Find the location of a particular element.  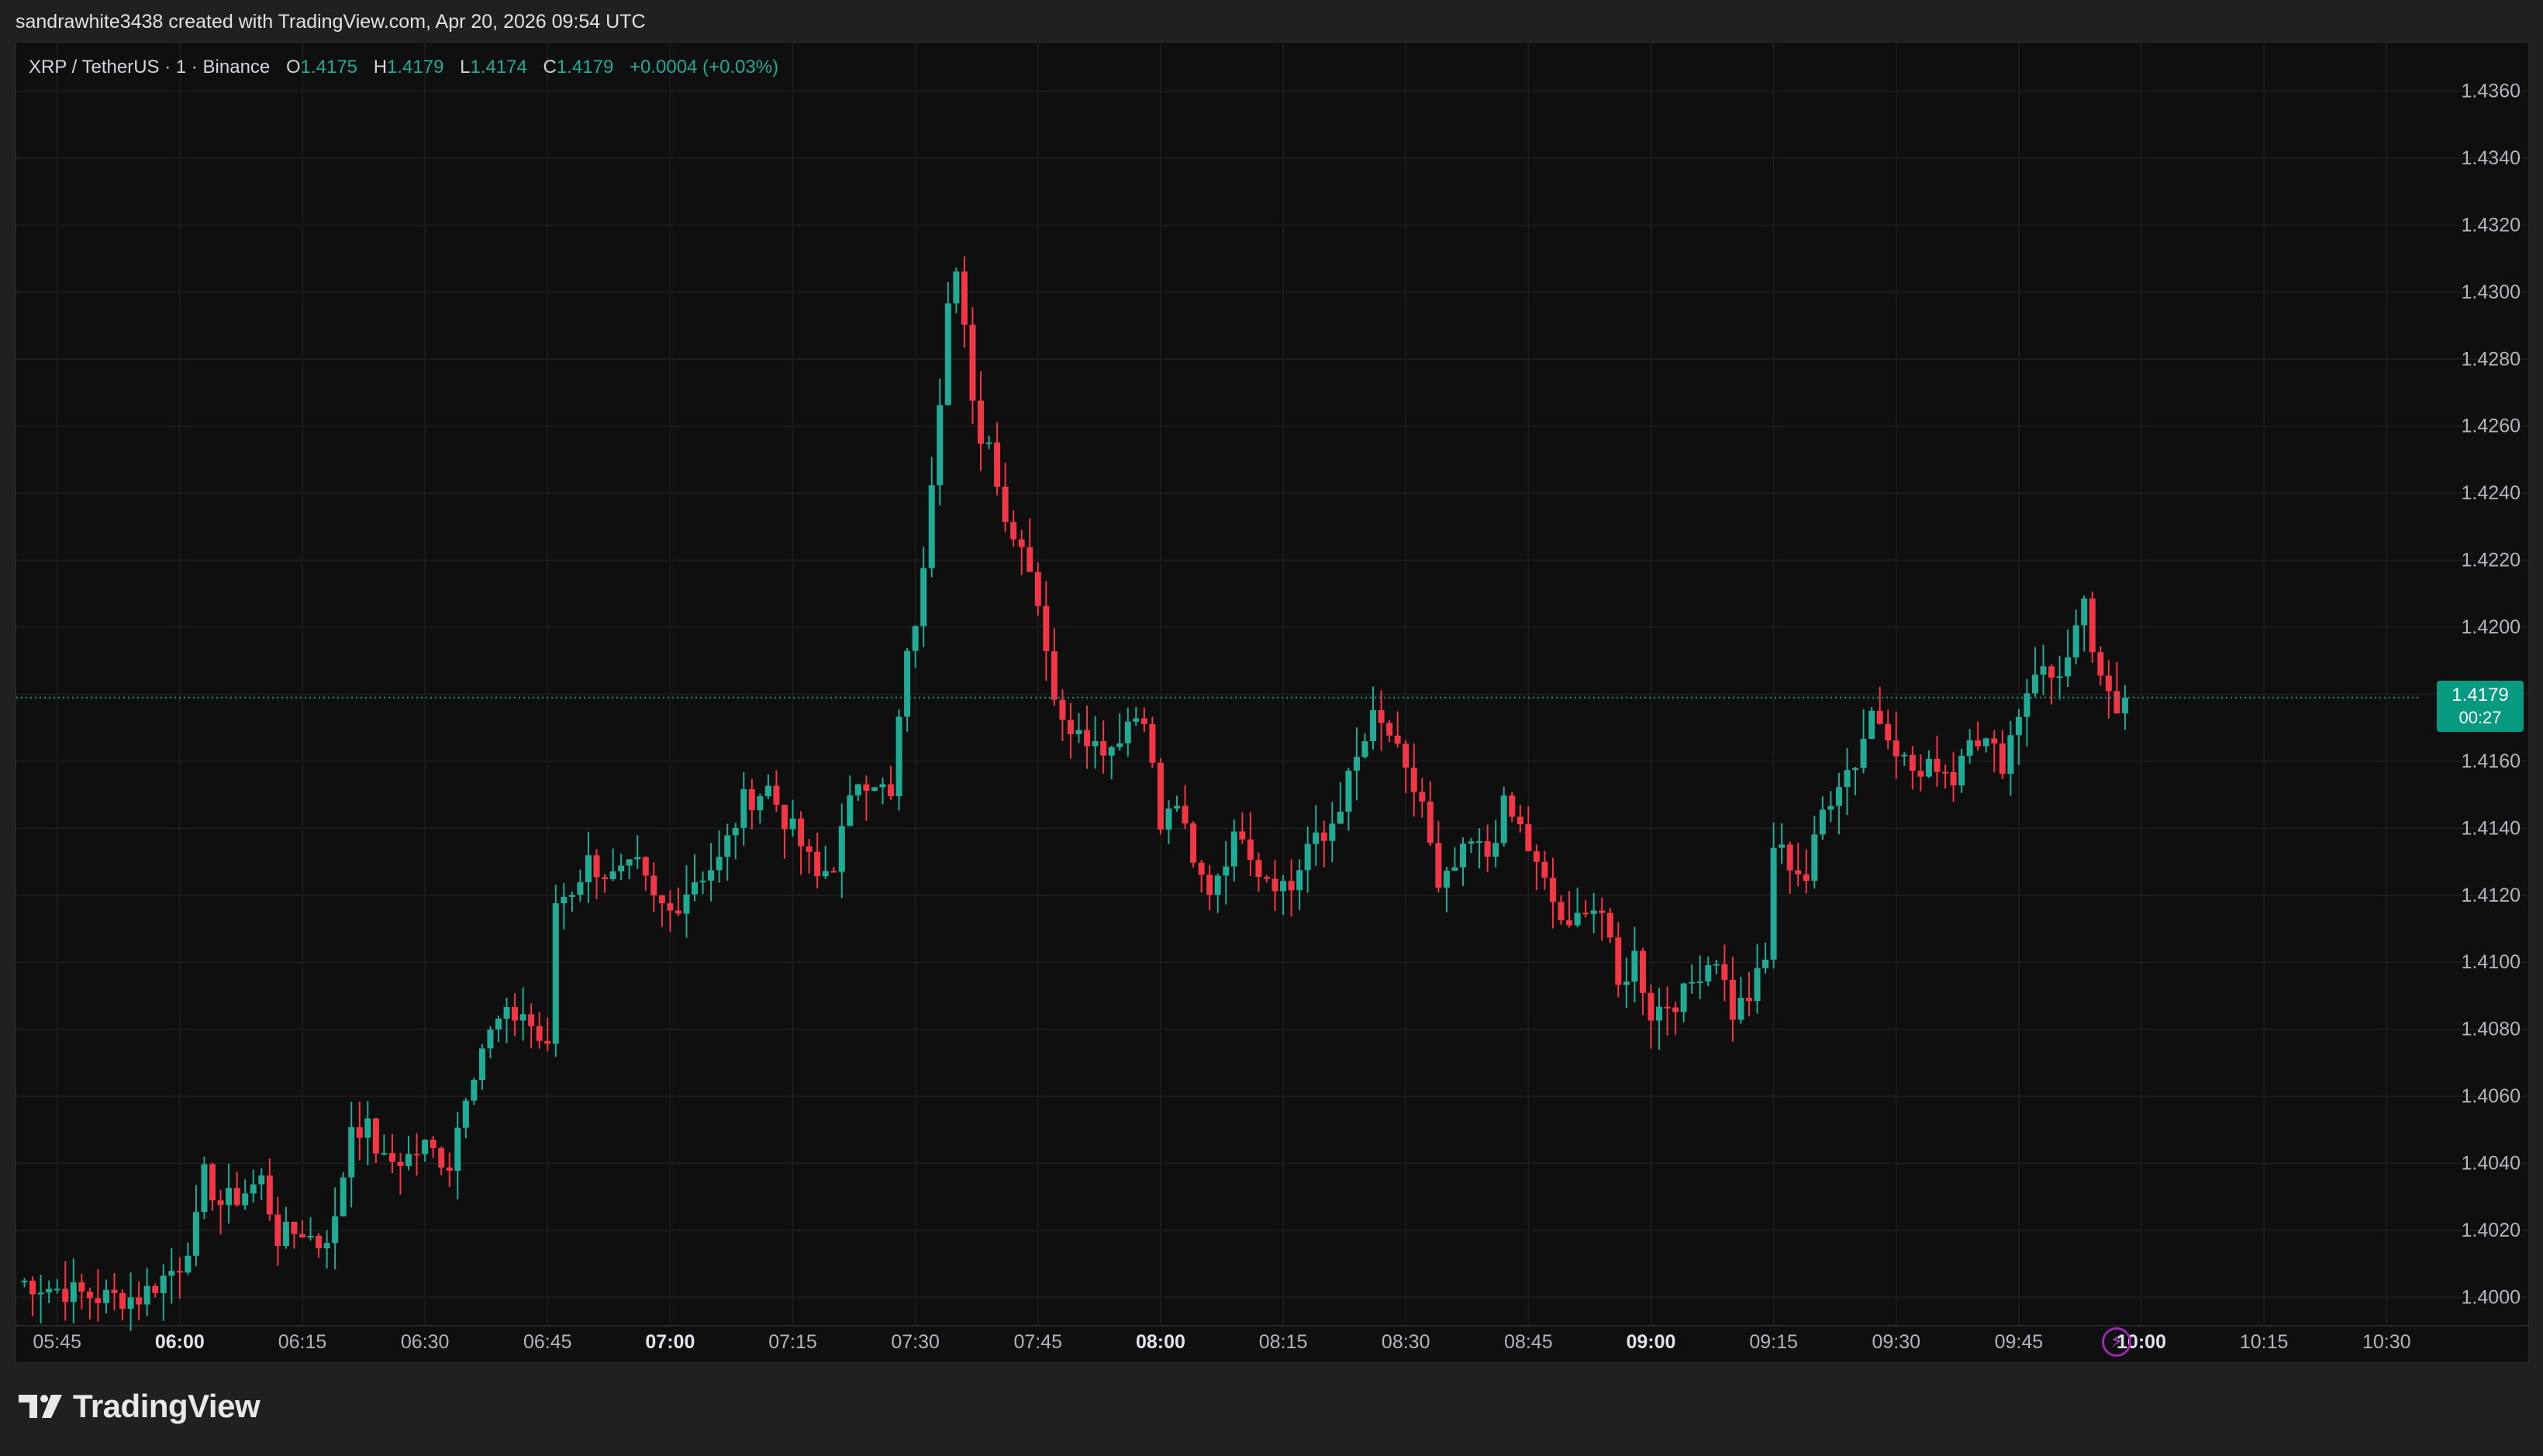

low-value: 1.4174 is located at coordinates (498, 68).